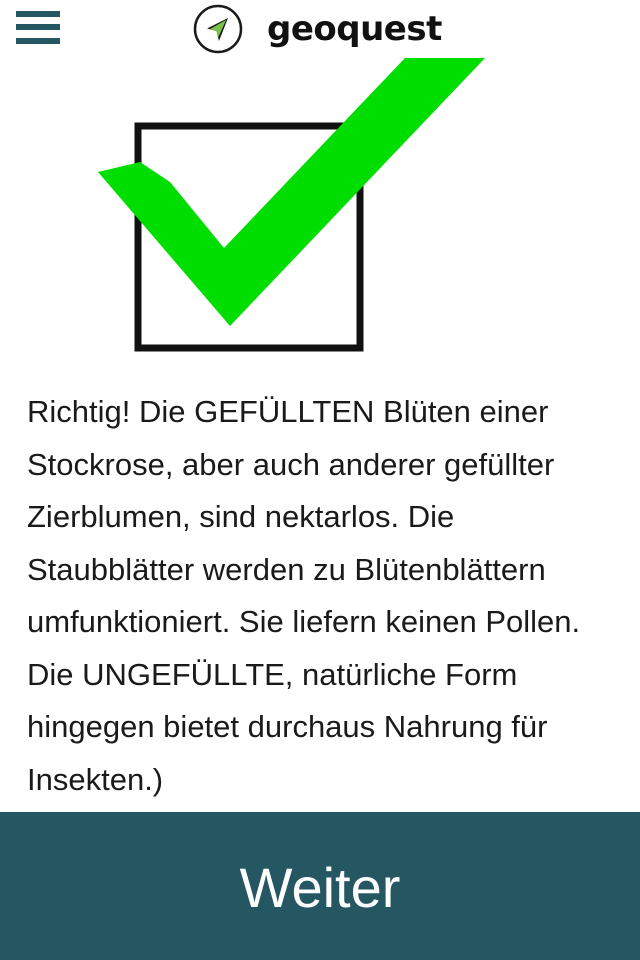 The image size is (640, 960). Describe the element at coordinates (38, 26) in the screenshot. I see `menu-button` at that location.